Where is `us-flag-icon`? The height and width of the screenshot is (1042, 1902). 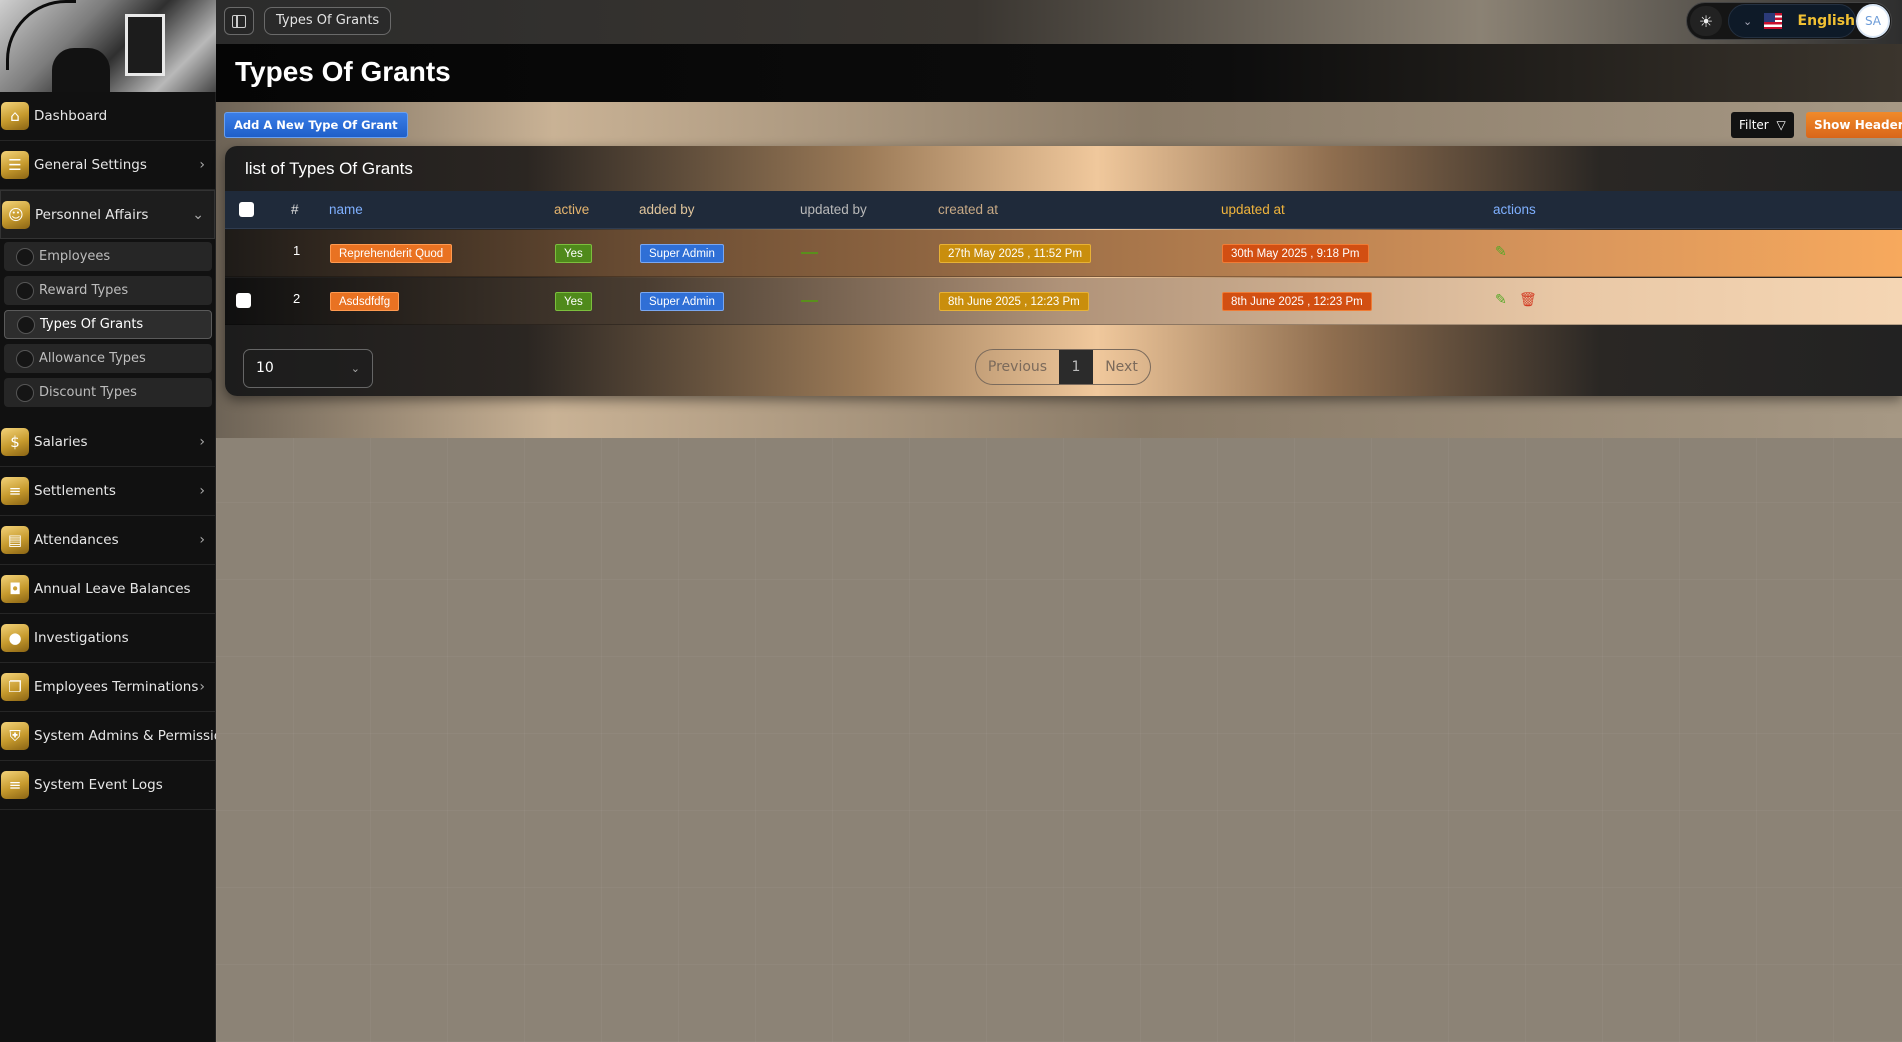 us-flag-icon is located at coordinates (1773, 21).